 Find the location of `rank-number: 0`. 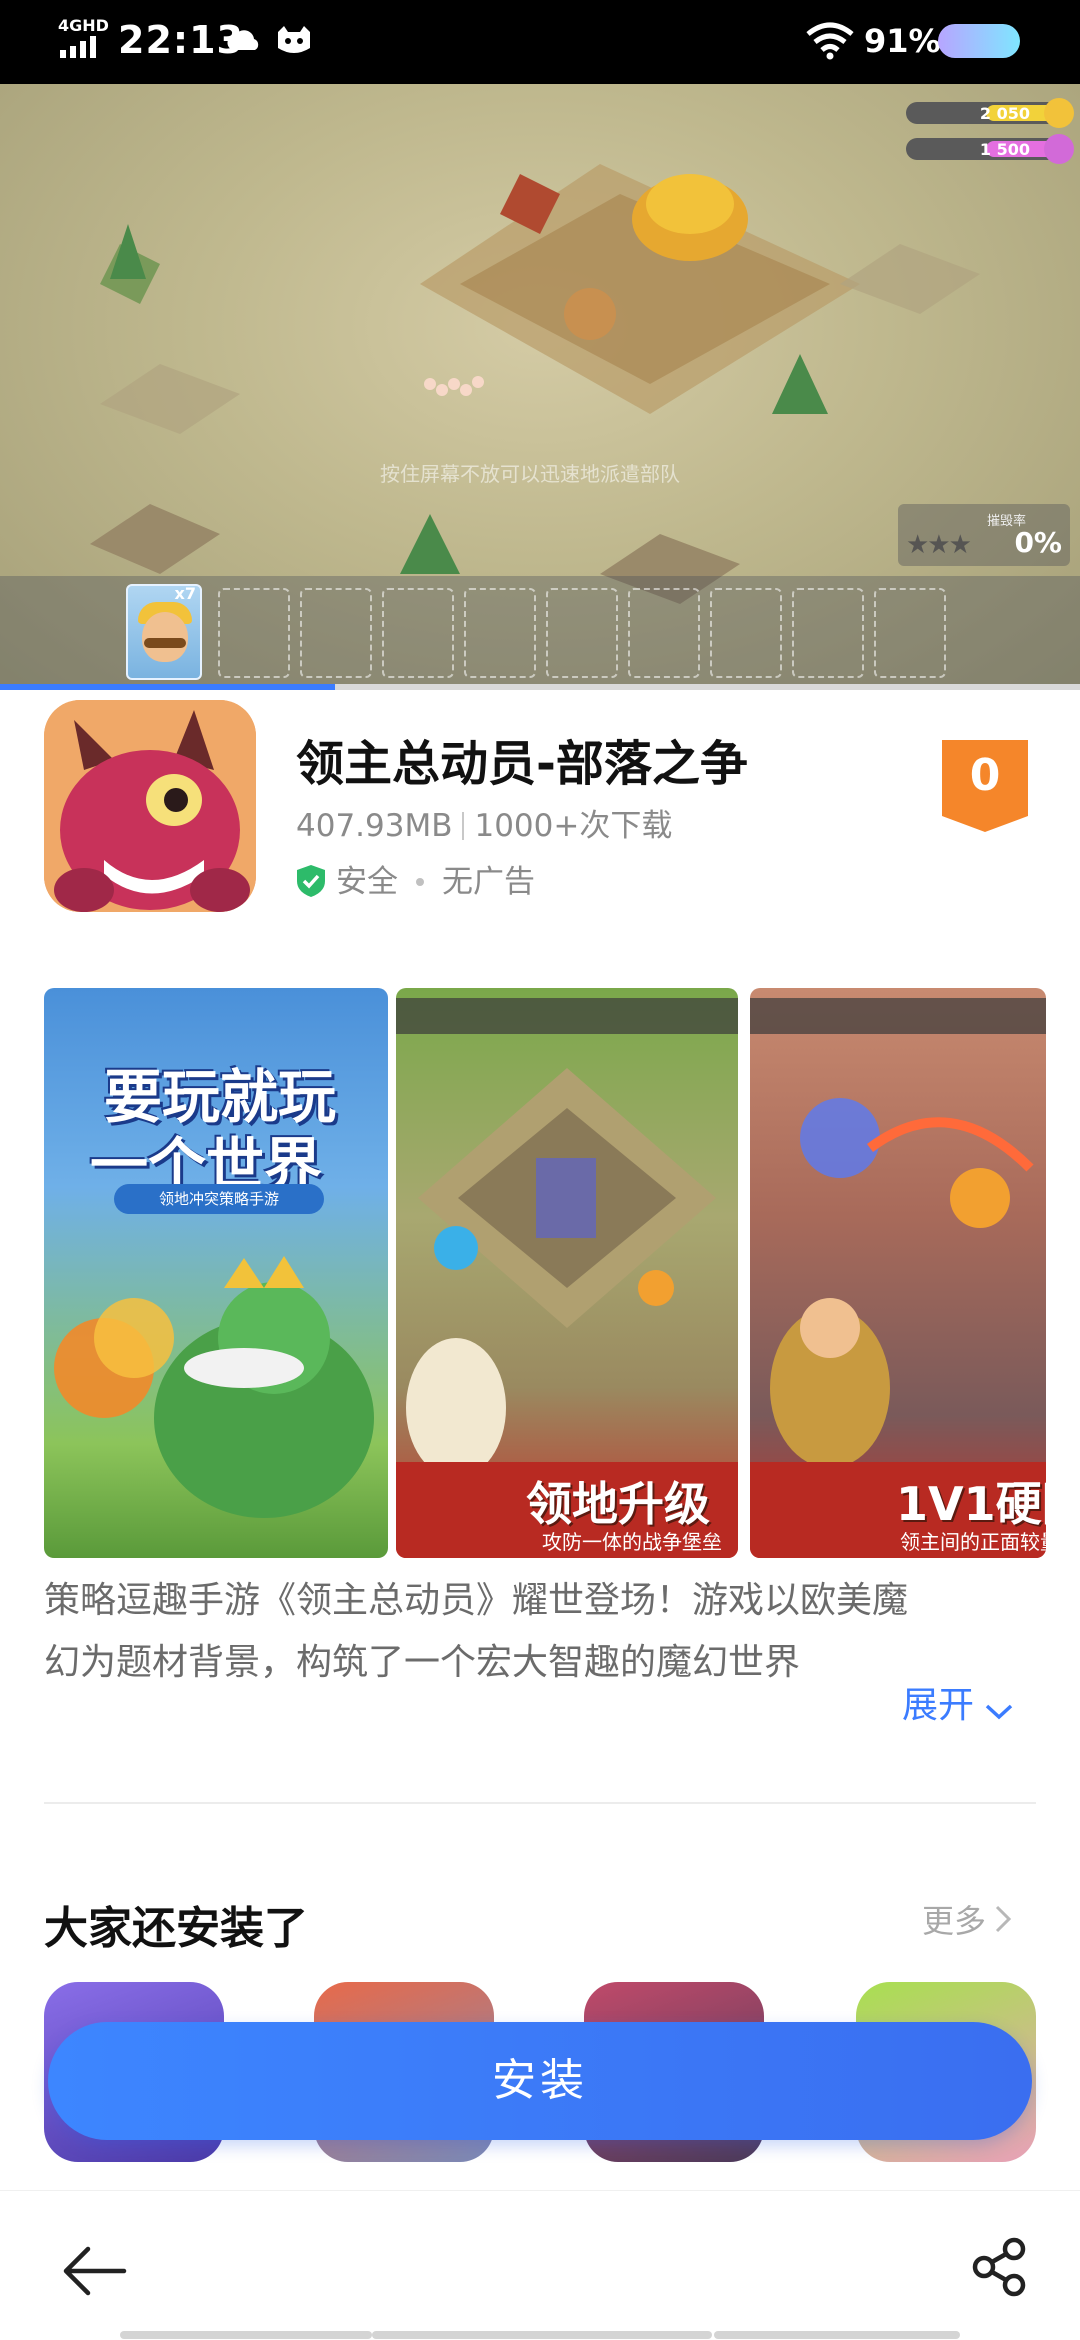

rank-number: 0 is located at coordinates (985, 775).